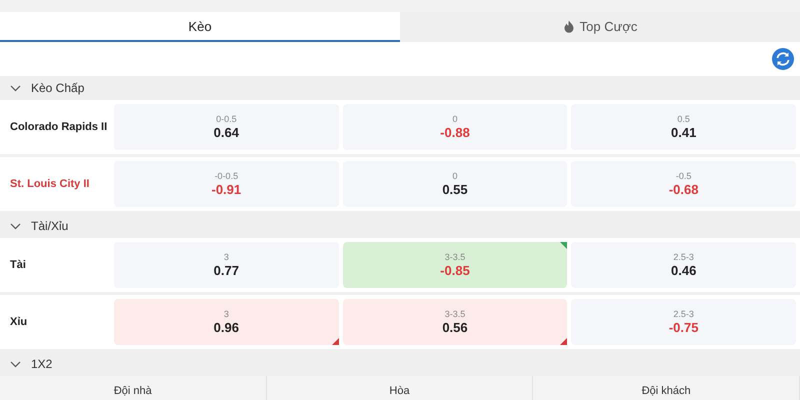 Image resolution: width=800 pixels, height=400 pixels. I want to click on odds-button: 0.5 0.41, so click(683, 127).